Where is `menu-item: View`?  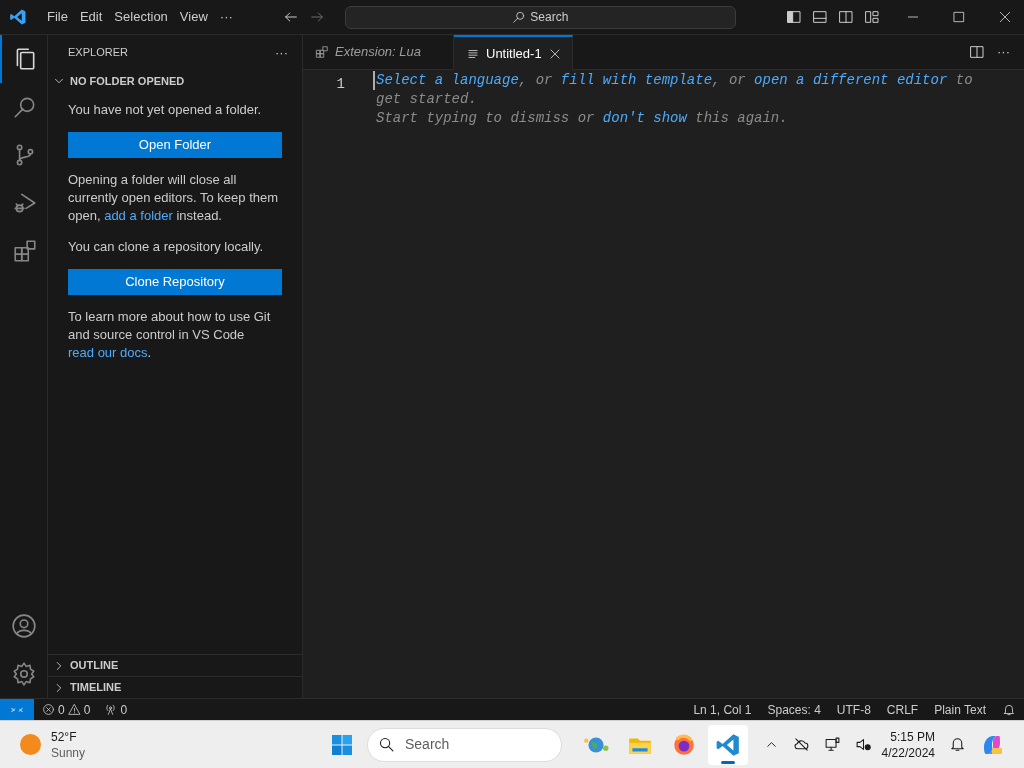 menu-item: View is located at coordinates (193, 17).